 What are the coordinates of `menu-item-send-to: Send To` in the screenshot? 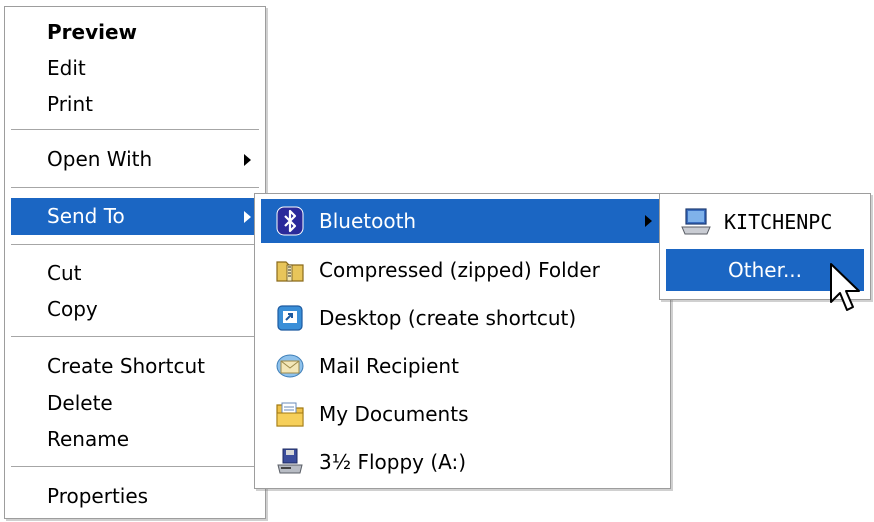 It's located at (135, 216).